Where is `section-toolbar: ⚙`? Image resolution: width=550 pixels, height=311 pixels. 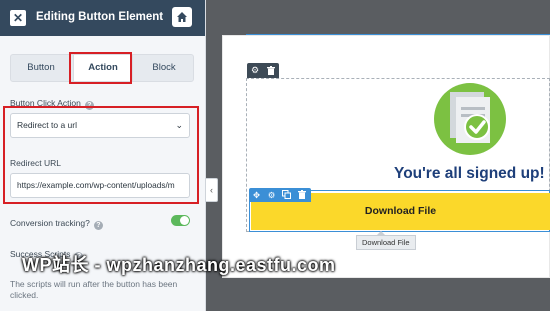
section-toolbar: ⚙ is located at coordinates (263, 70).